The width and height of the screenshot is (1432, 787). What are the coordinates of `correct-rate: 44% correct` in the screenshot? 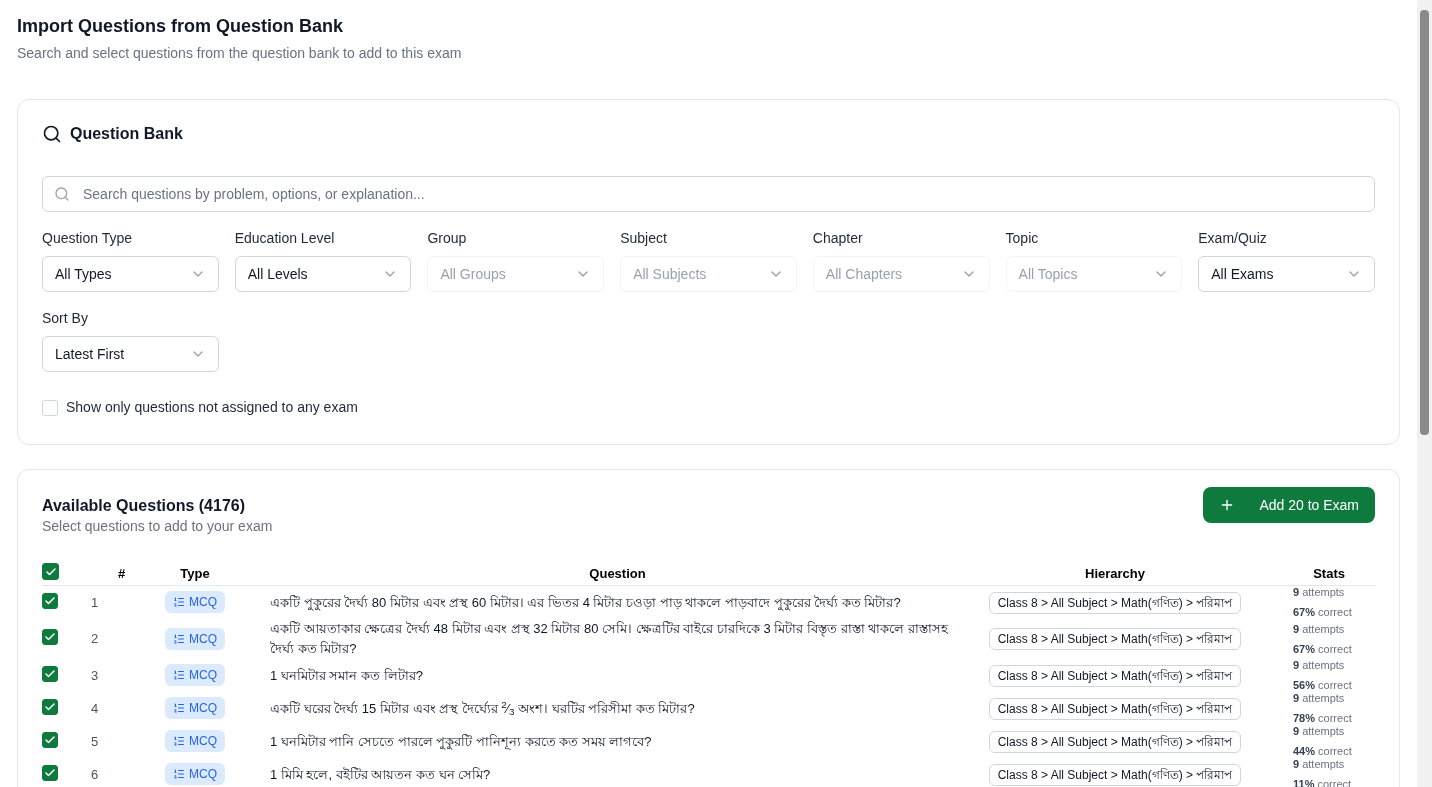 It's located at (1323, 751).